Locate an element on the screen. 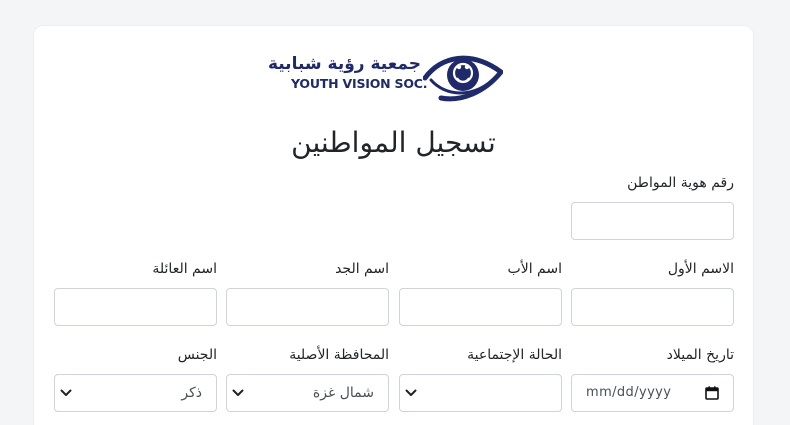 The height and width of the screenshot is (425, 790). governorate-value: شمال غزة is located at coordinates (343, 393).